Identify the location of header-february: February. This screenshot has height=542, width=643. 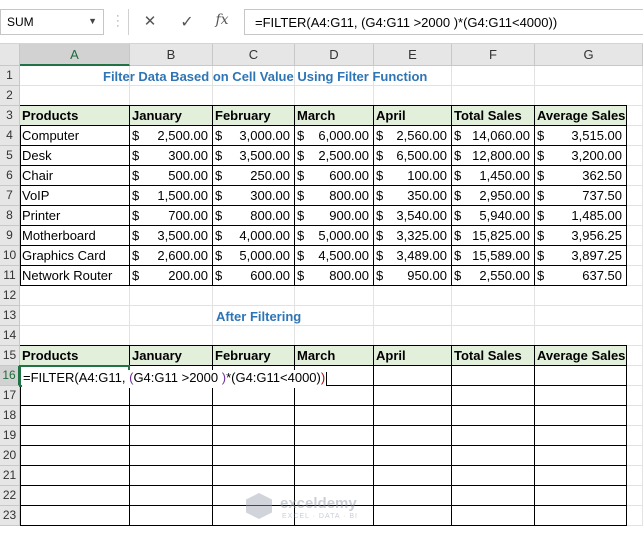
(254, 356).